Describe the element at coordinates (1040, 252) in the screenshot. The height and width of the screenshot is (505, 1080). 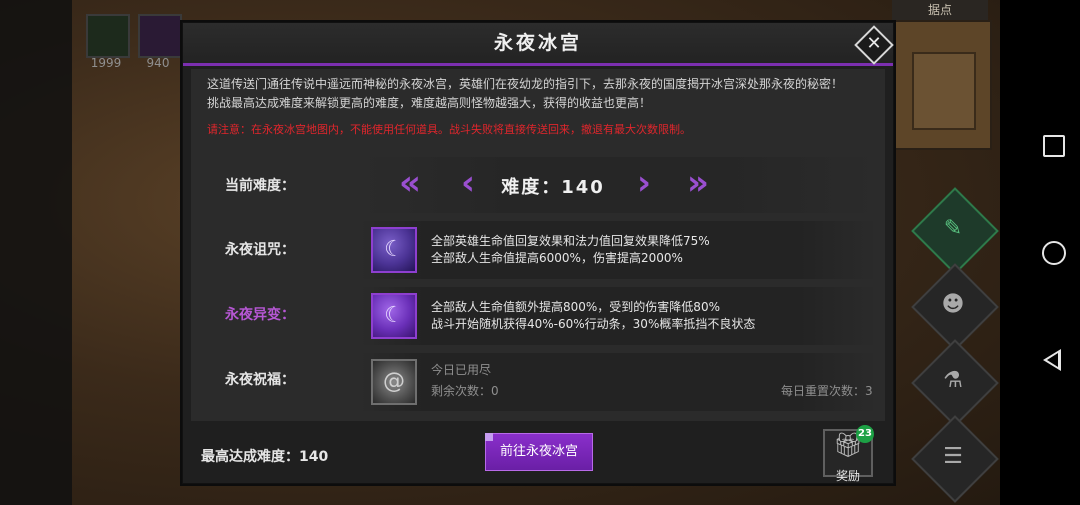
I see `system-nav-bar` at that location.